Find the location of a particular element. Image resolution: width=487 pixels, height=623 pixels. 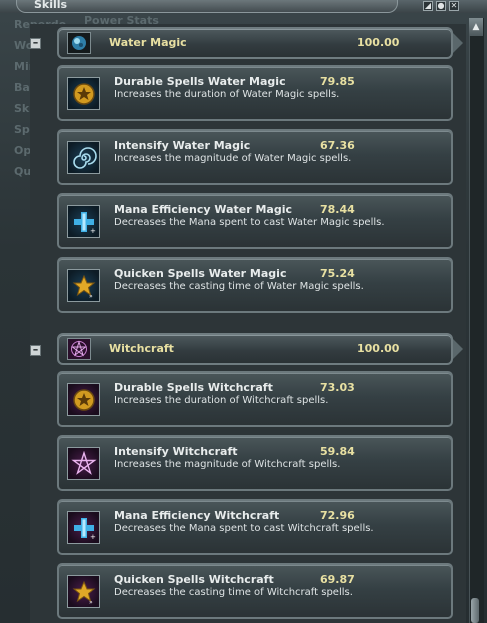

skill-value: 69.87 is located at coordinates (337, 579).